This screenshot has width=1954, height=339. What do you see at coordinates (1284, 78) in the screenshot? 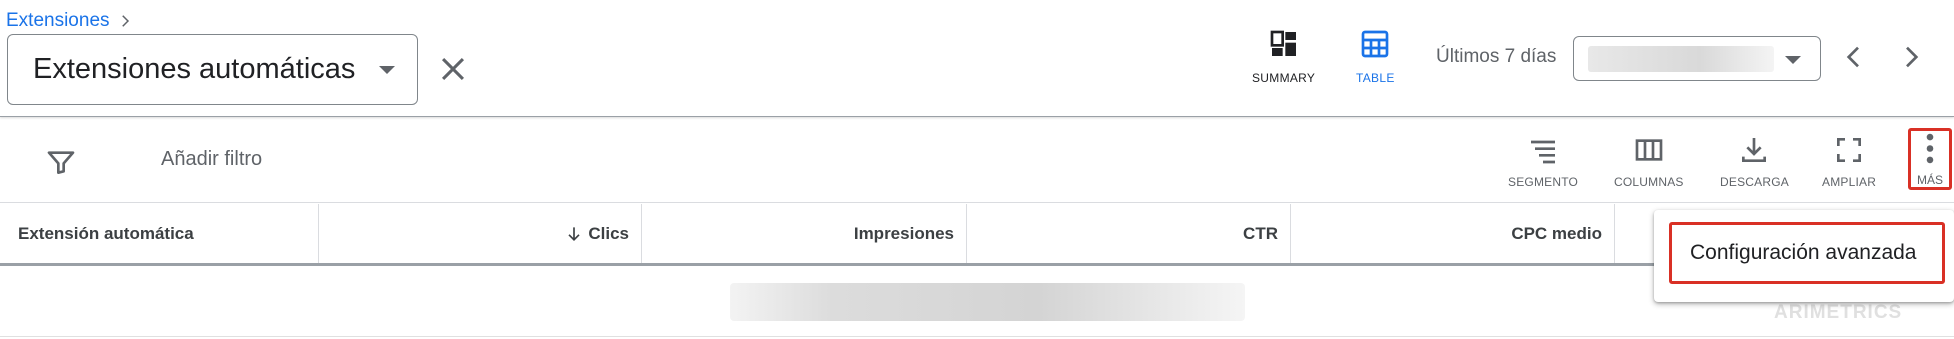
I see `summary-label: SUMMARY` at bounding box center [1284, 78].